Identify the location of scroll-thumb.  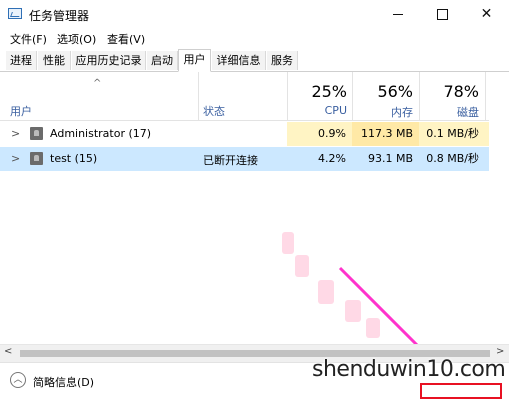
(255, 353).